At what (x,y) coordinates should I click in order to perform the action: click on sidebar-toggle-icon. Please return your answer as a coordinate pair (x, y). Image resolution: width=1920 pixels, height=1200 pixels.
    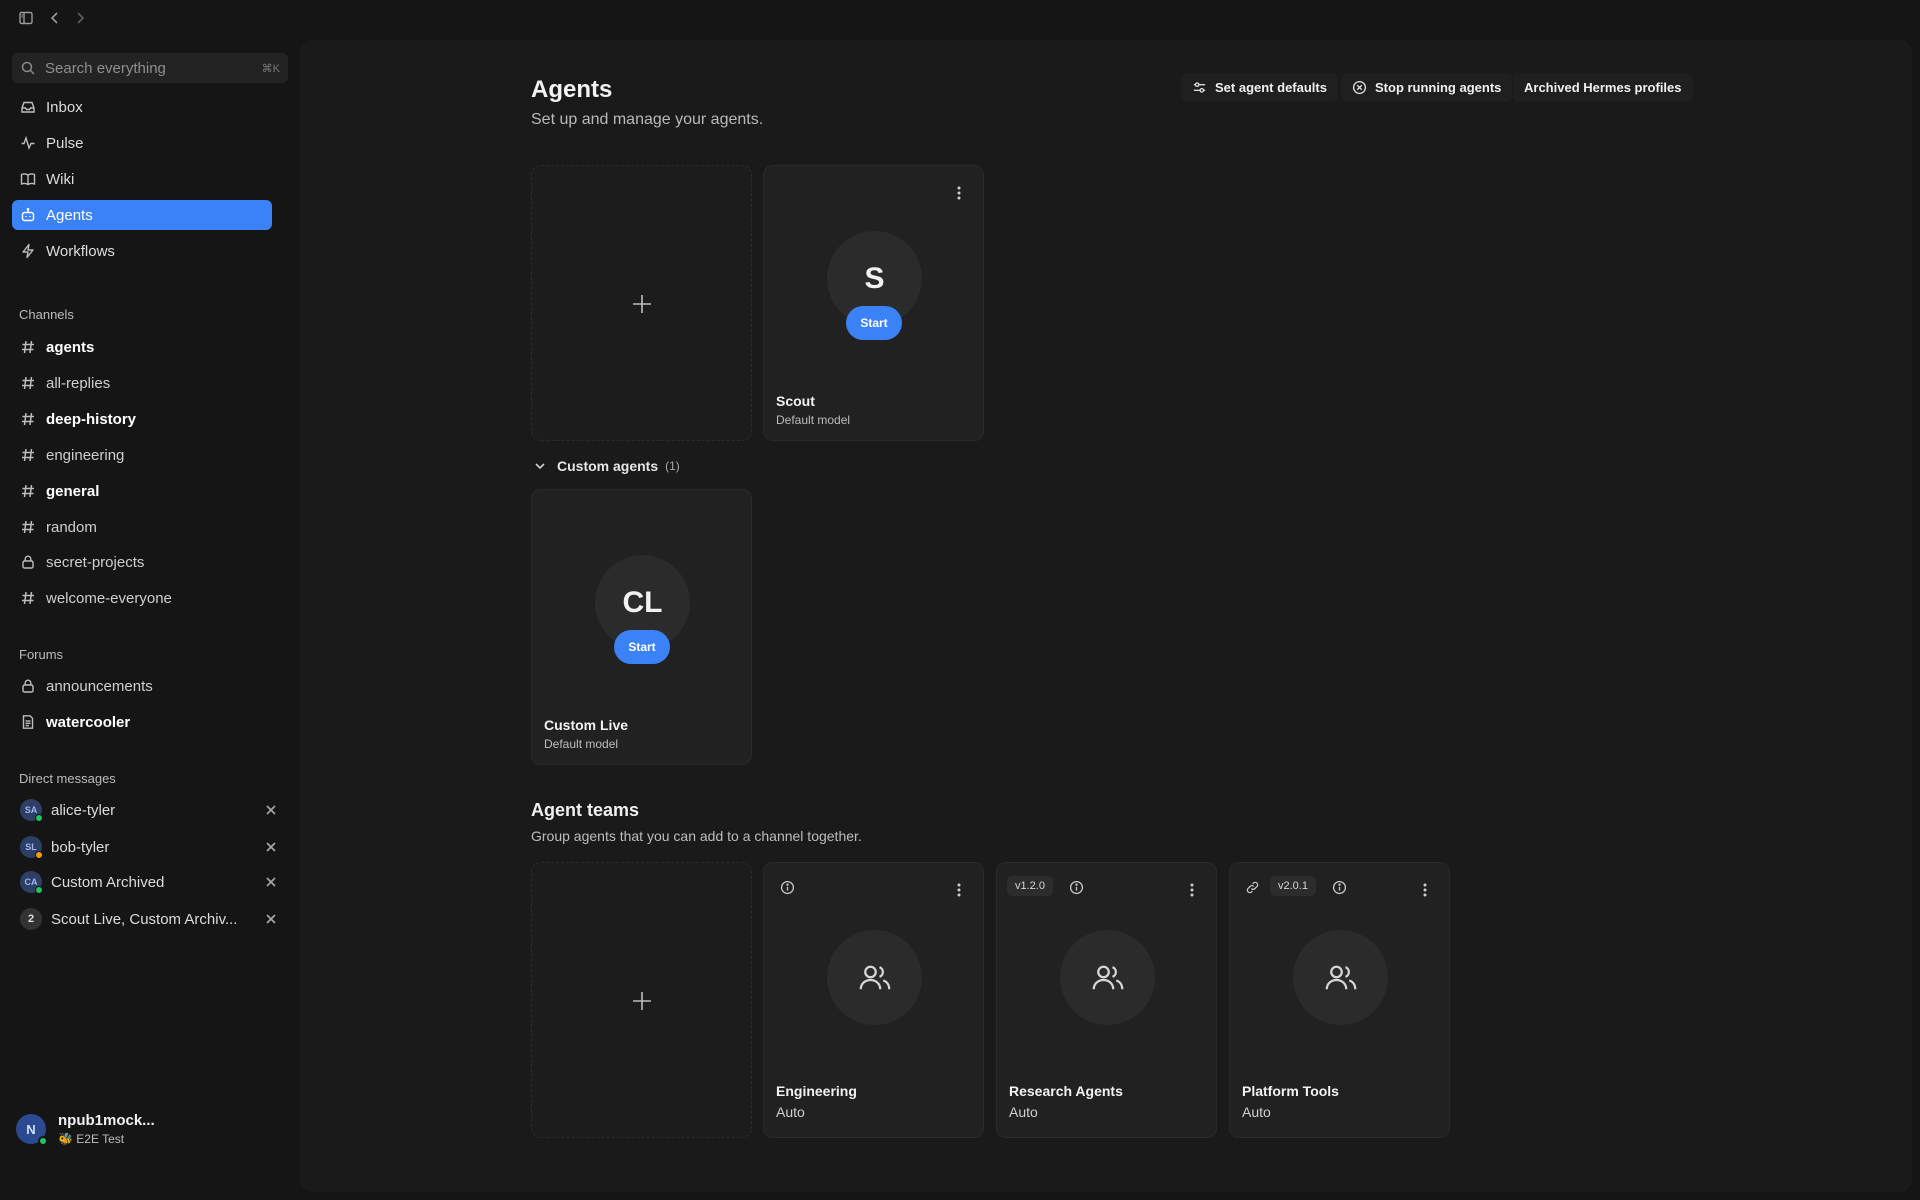
    Looking at the image, I should click on (28, 20).